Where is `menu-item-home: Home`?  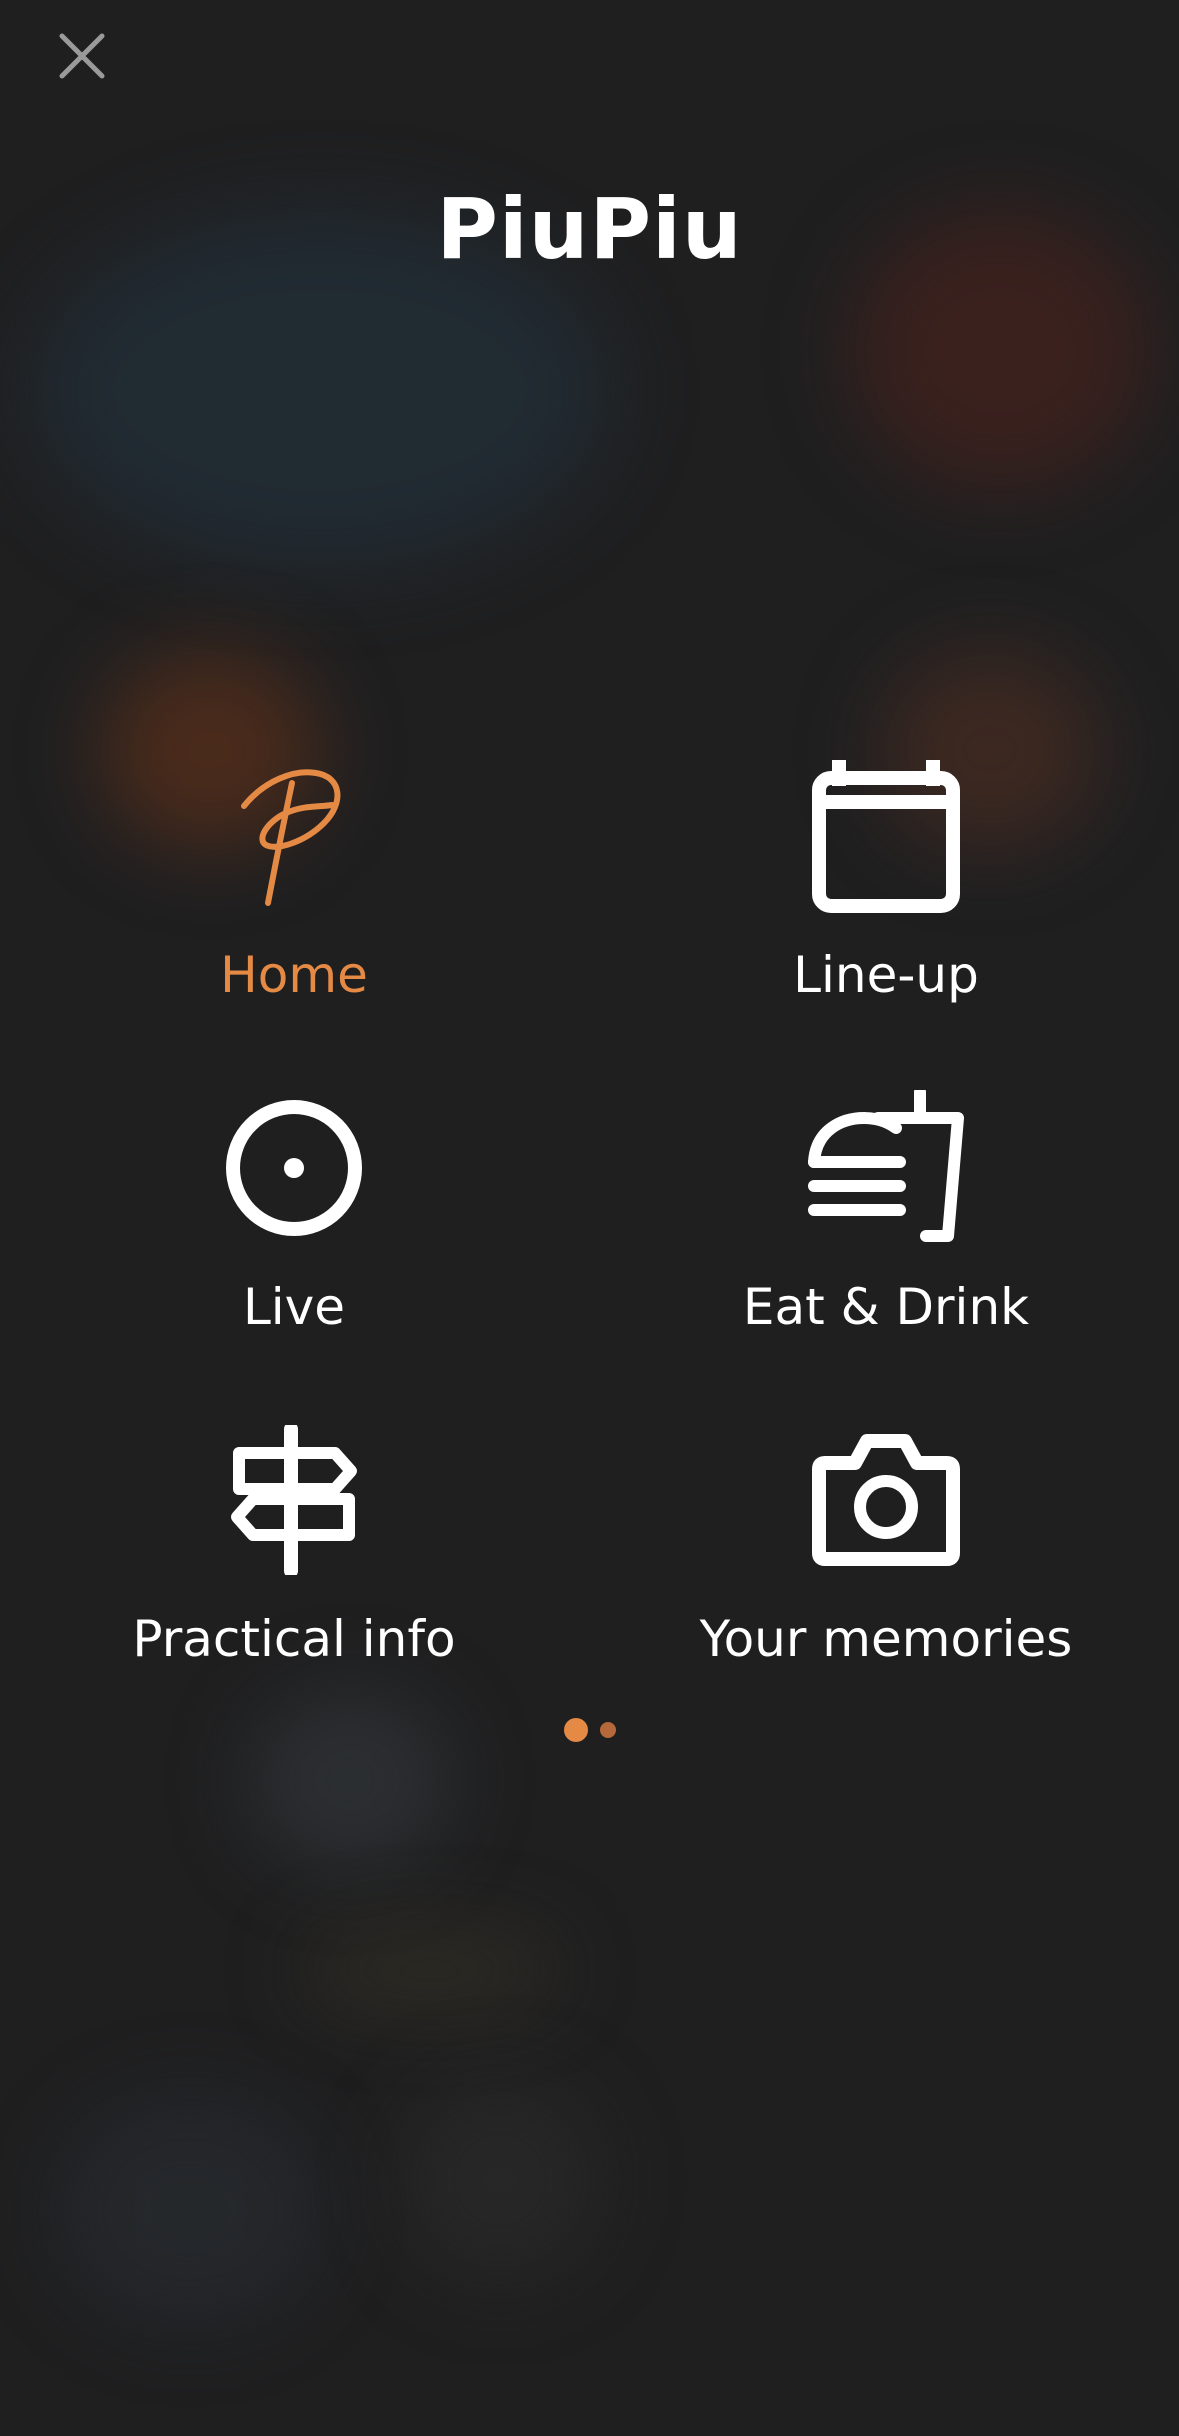
menu-item-home: Home is located at coordinates (294, 906).